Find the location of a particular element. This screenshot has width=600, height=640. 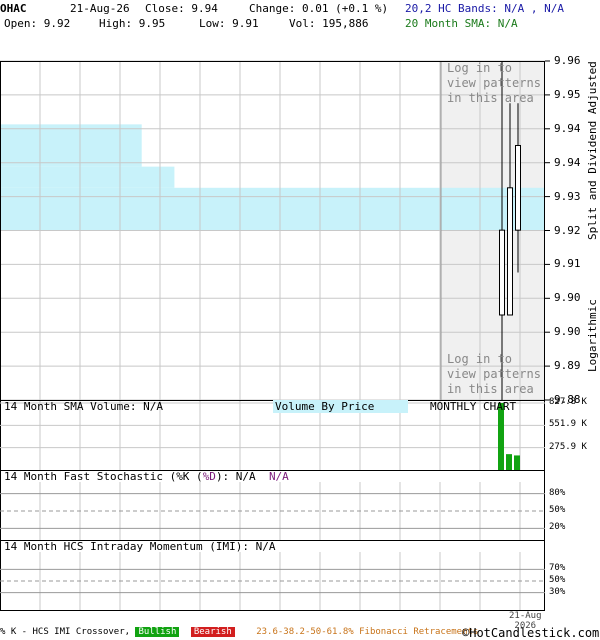

stochastic-d-value: N/A is located at coordinates (278, 476).